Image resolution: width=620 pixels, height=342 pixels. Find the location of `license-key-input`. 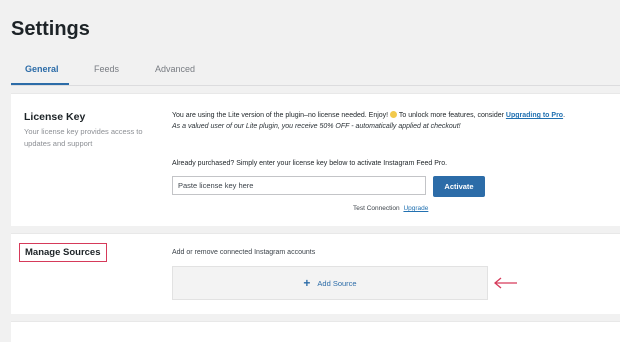

license-key-input is located at coordinates (299, 185).